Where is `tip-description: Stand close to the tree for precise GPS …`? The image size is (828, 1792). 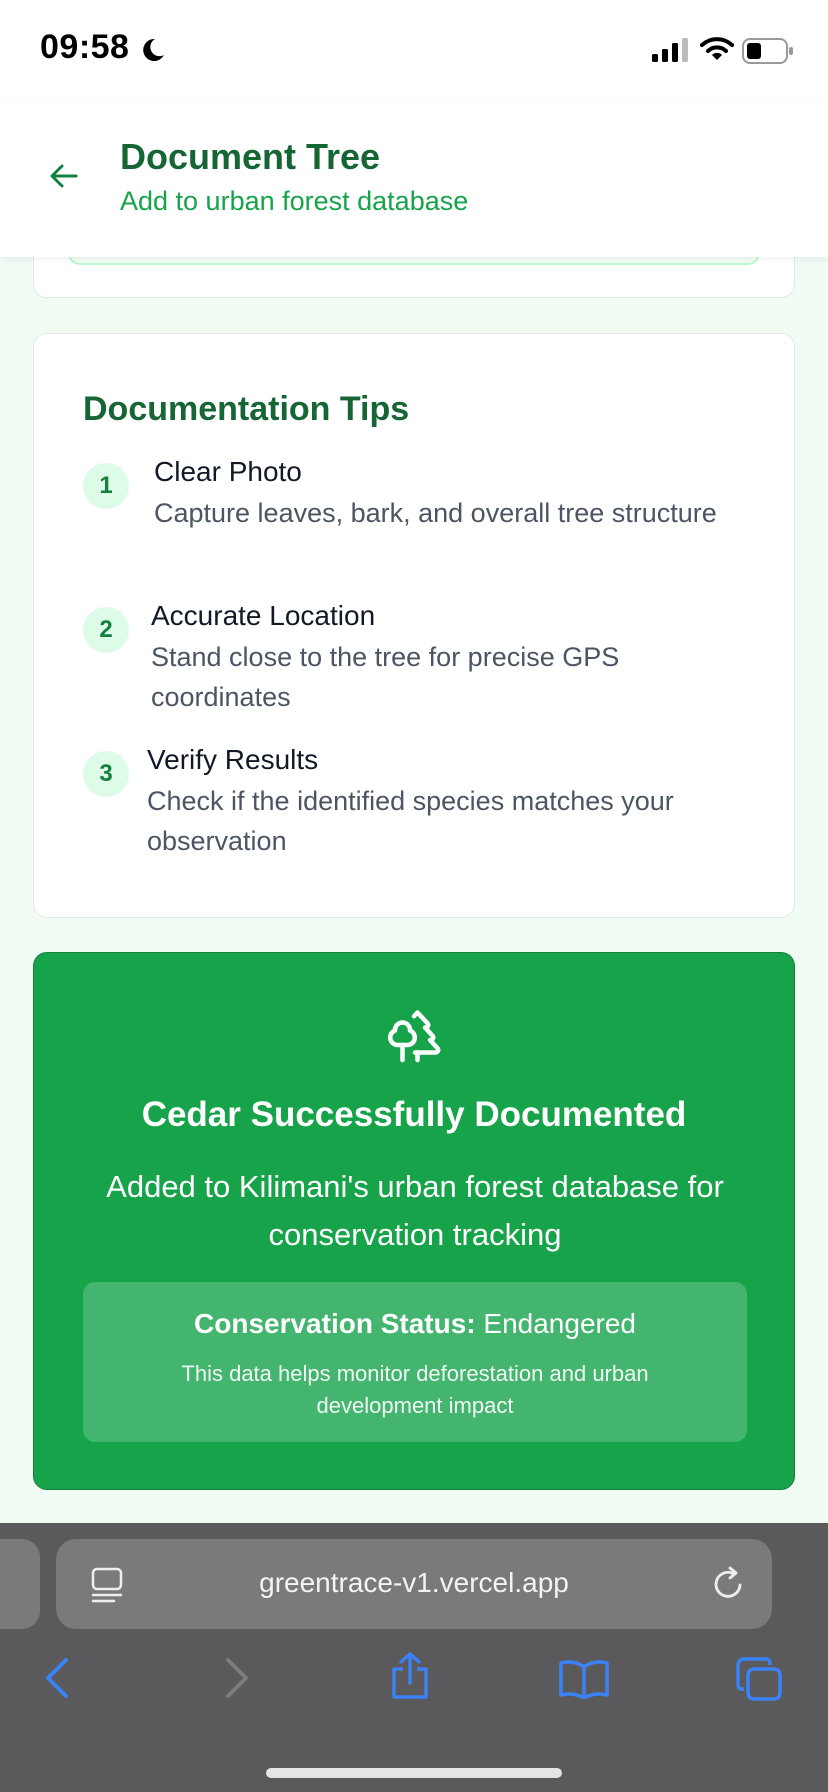 tip-description: Stand close to the tree for precise GPS … is located at coordinates (385, 677).